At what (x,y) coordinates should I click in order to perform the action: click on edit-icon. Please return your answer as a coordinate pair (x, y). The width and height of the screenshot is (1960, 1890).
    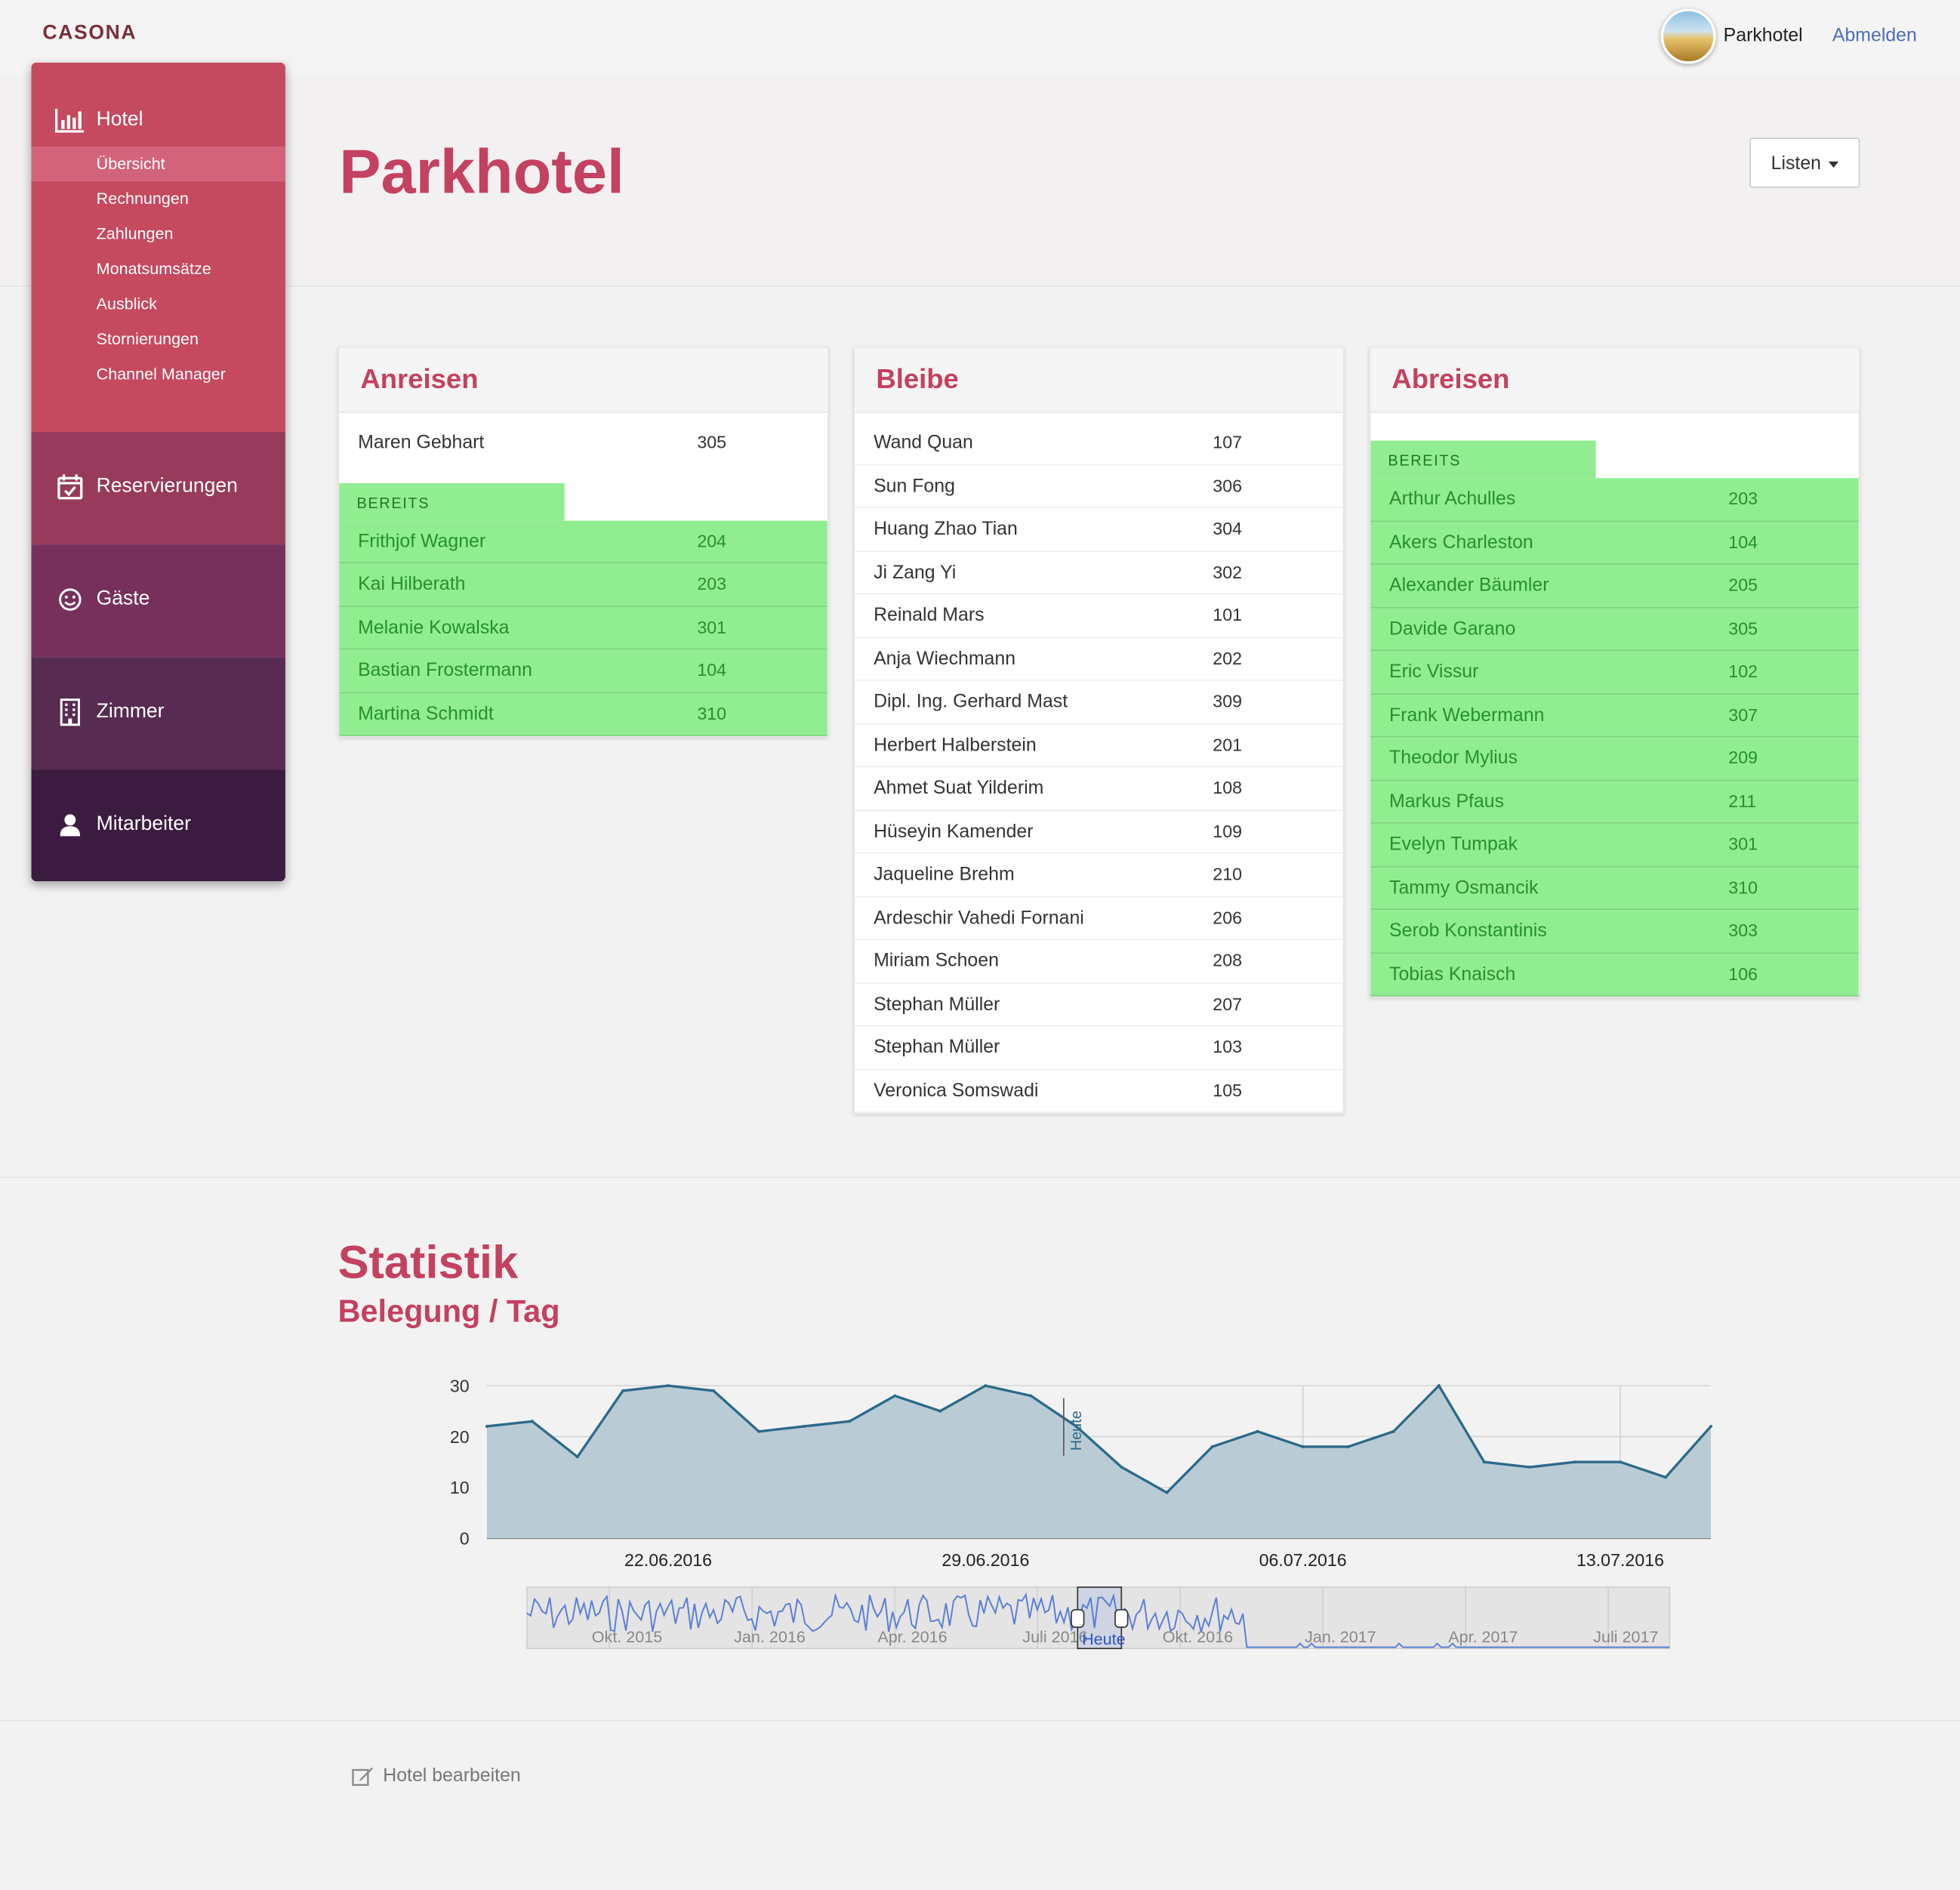
    Looking at the image, I should click on (362, 1776).